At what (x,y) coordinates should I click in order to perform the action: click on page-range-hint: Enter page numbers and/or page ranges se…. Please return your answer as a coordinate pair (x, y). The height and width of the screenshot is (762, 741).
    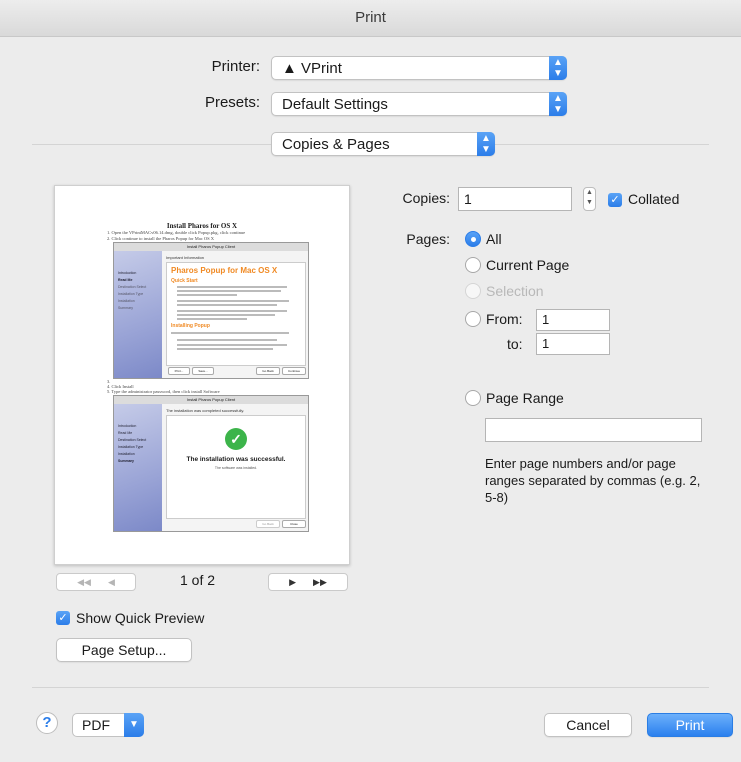
    Looking at the image, I should click on (593, 480).